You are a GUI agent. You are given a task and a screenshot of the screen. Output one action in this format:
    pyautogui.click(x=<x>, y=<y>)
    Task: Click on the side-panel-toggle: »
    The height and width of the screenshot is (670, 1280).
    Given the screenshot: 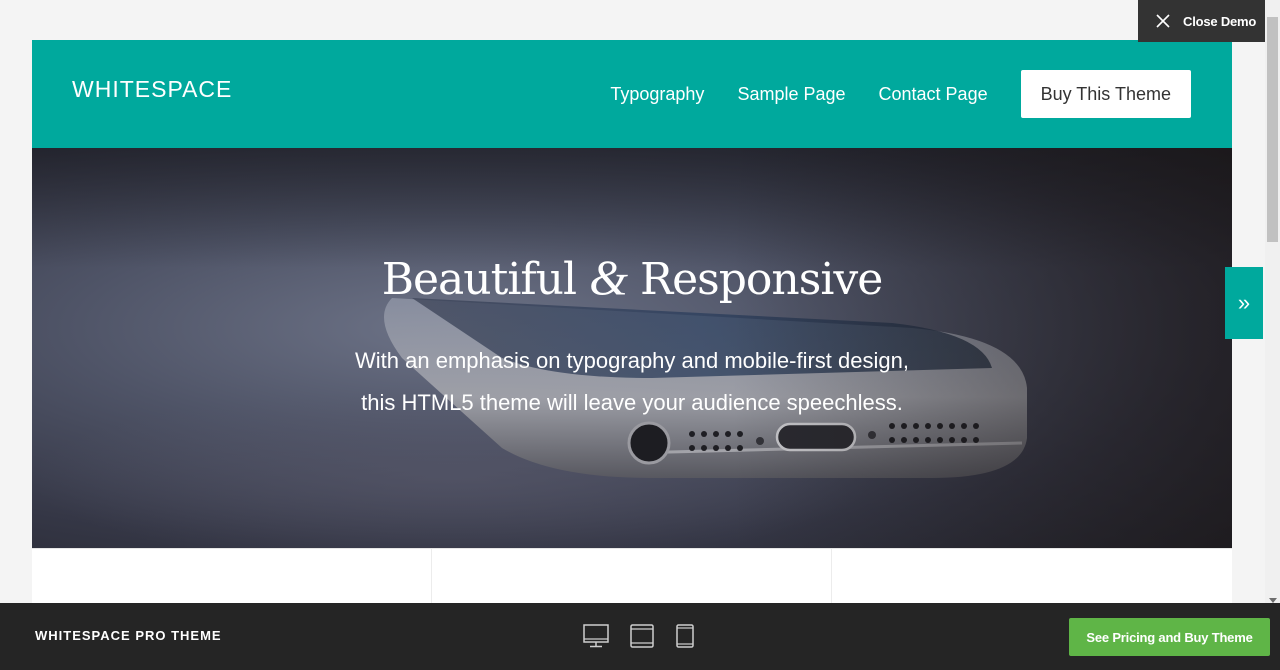 What is the action you would take?
    pyautogui.click(x=1244, y=303)
    